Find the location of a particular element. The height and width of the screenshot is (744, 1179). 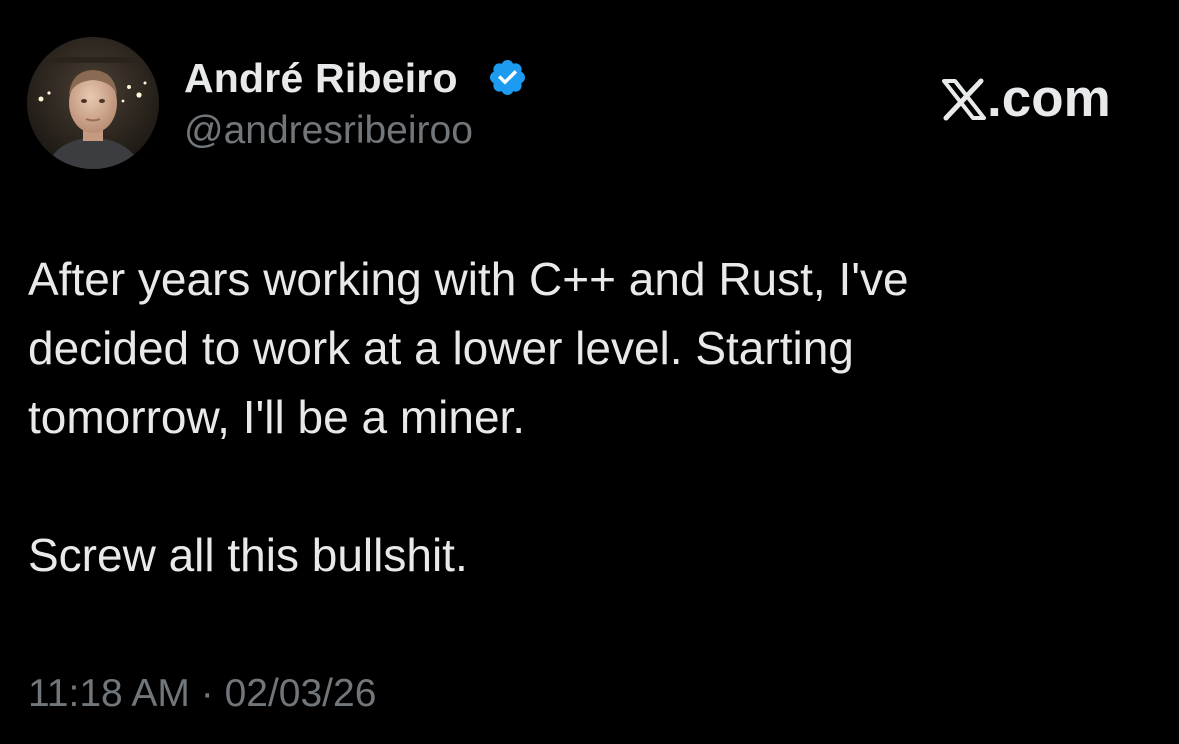

brand-watermark: .com is located at coordinates (1026, 99).